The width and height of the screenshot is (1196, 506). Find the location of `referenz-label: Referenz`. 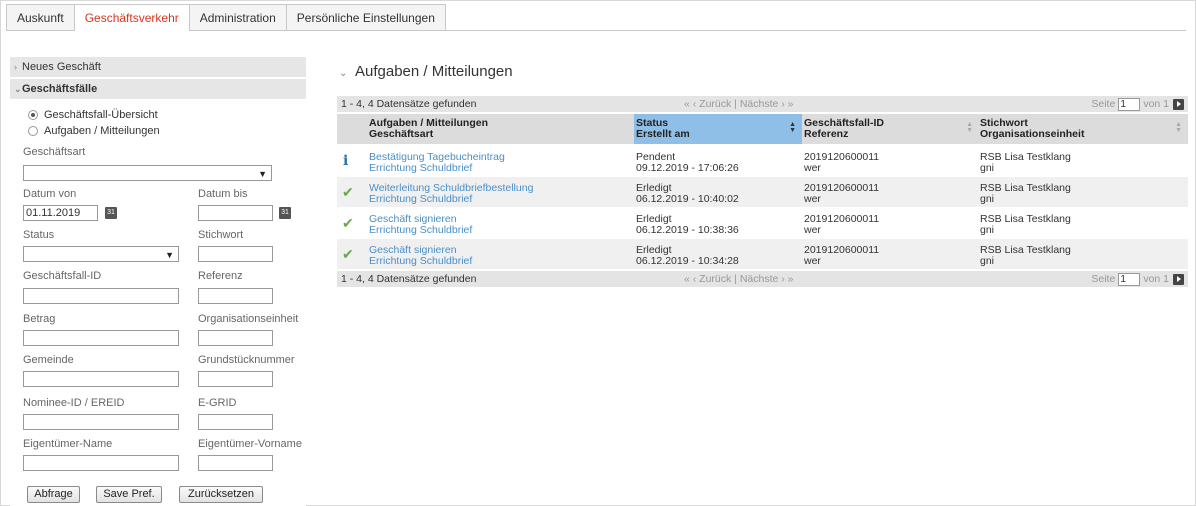

referenz-label: Referenz is located at coordinates (220, 276).